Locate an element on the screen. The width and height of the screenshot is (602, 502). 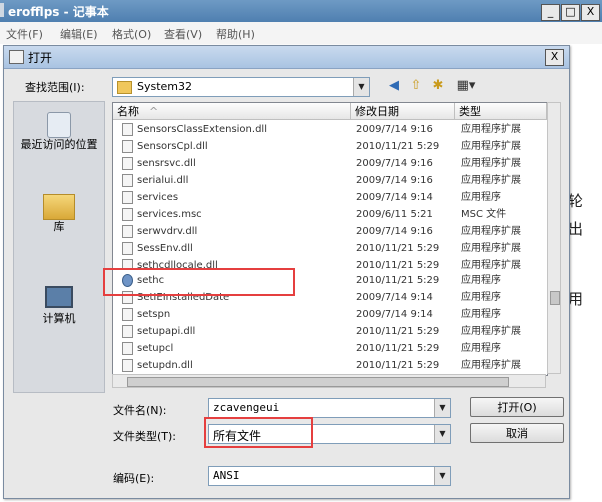
file-row: SessEnv.dll 2010/11/21 5:29 应用程序扩展 is located at coordinates (330, 248).